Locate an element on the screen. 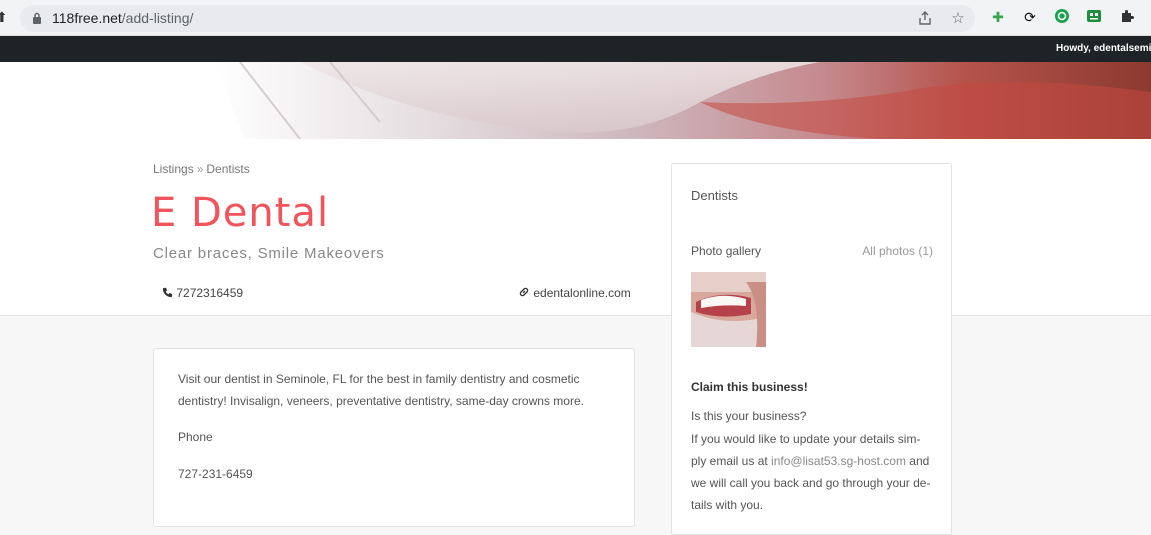 This screenshot has width=1151, height=535. listing-title: E Dental is located at coordinates (240, 213).